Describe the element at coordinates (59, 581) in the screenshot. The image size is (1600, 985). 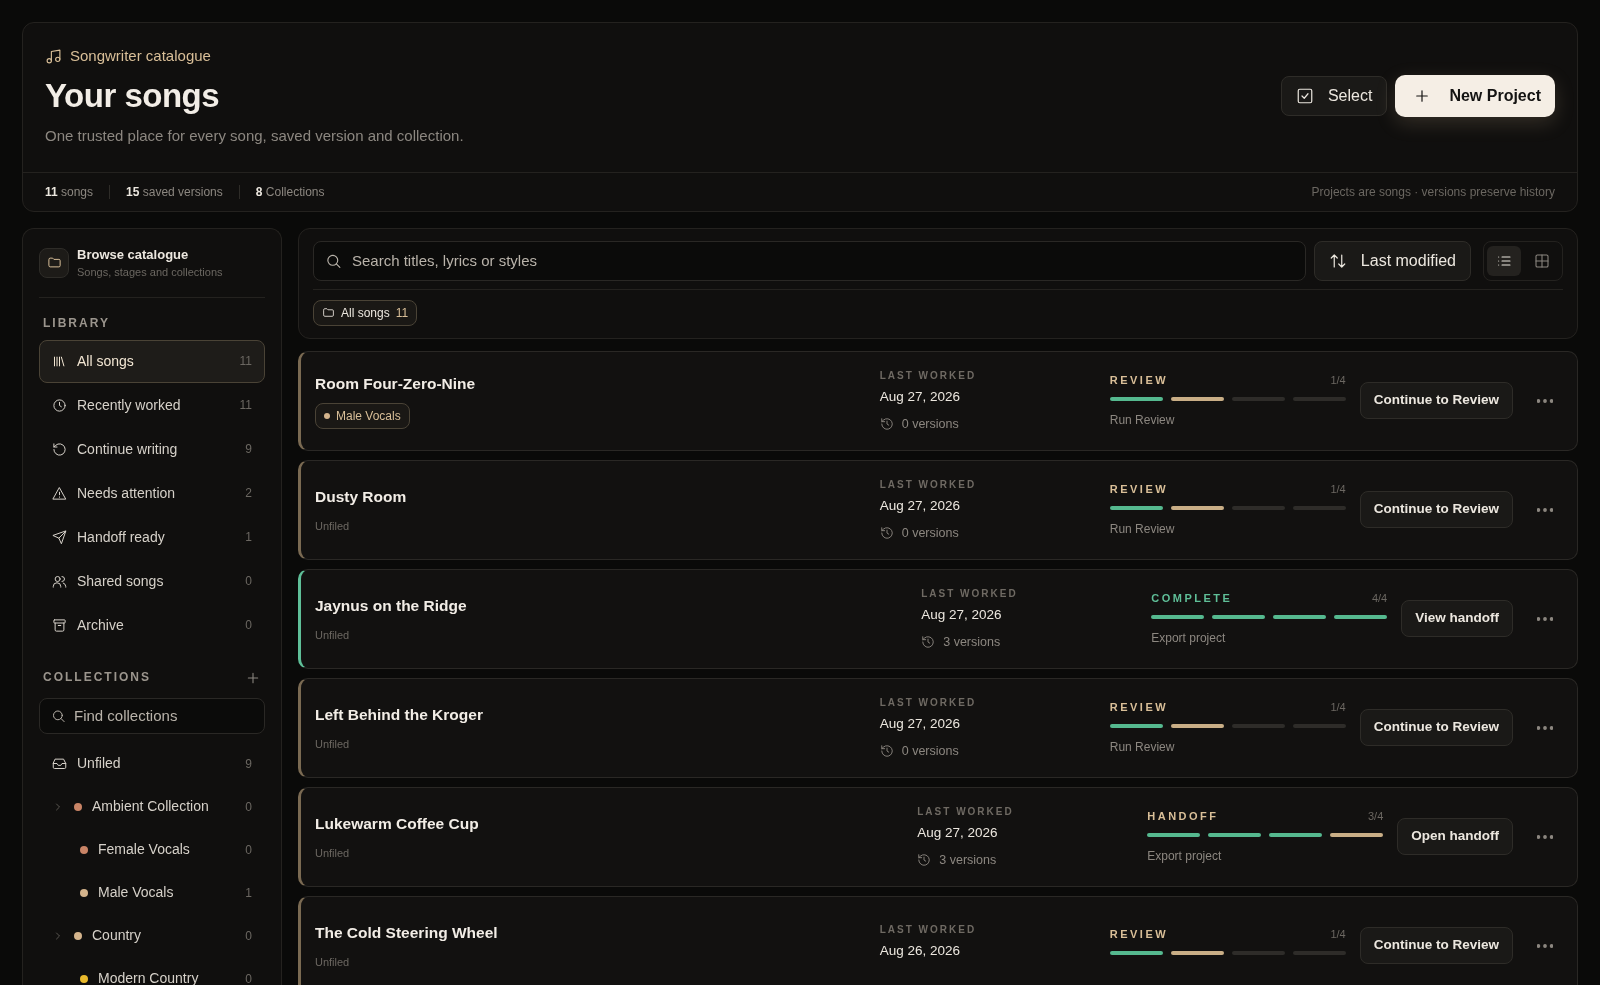
I see `users-icon` at that location.